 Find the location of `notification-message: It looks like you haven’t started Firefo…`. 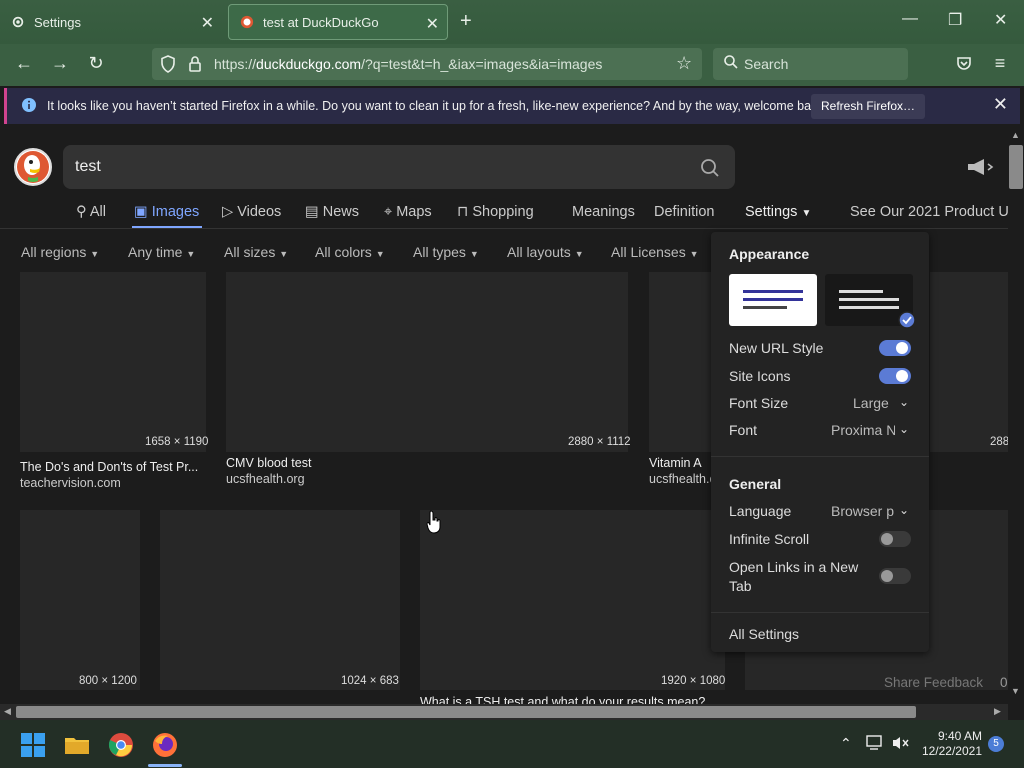

notification-message: It looks like you haven’t started Firefo… is located at coordinates (437, 106).